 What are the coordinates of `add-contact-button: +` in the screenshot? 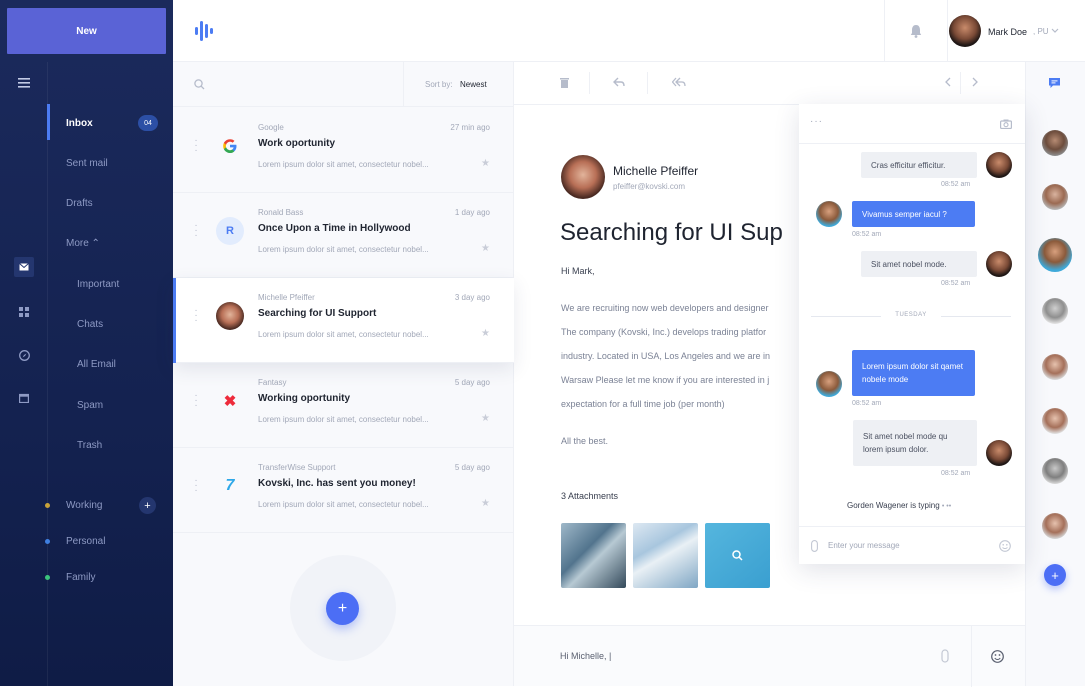 It's located at (1055, 575).